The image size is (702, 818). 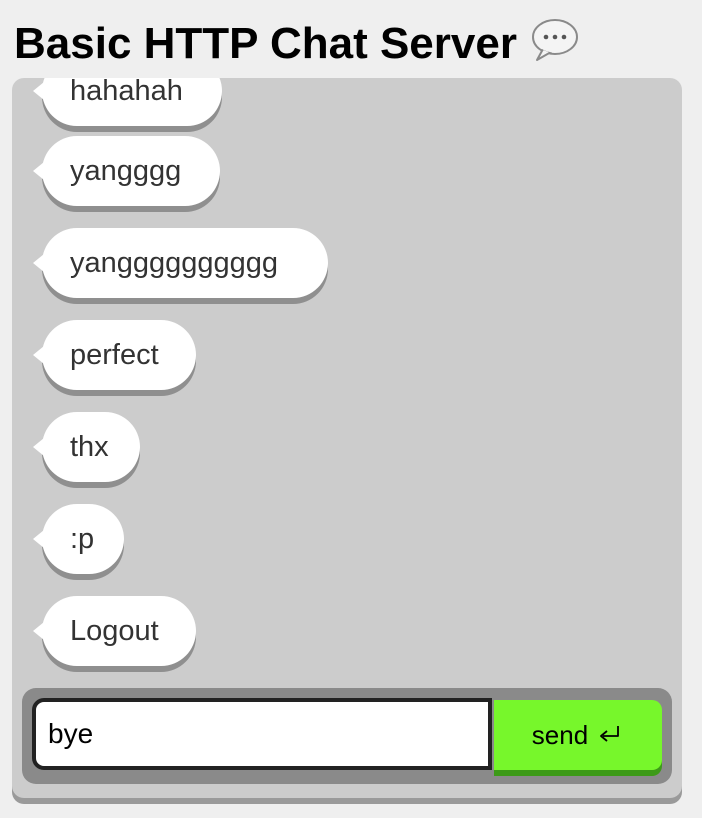 I want to click on message-bubble: yangggggggggg, so click(x=180, y=263).